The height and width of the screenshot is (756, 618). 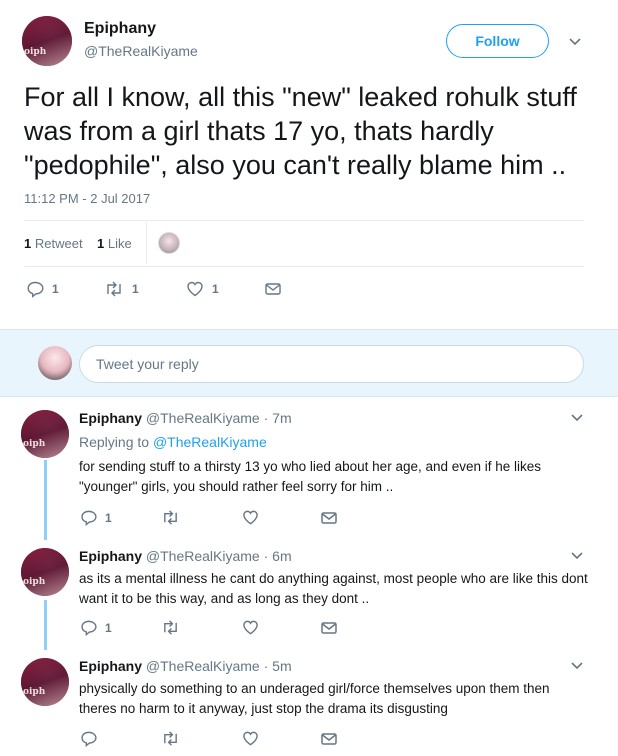 I want to click on current-user-avatar, so click(x=55, y=363).